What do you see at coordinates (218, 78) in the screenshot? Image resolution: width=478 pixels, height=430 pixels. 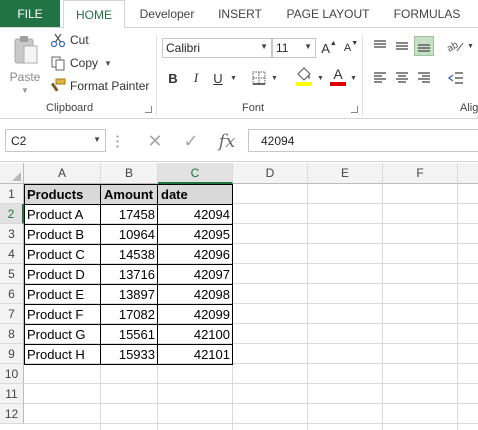 I see `underline-button: U` at bounding box center [218, 78].